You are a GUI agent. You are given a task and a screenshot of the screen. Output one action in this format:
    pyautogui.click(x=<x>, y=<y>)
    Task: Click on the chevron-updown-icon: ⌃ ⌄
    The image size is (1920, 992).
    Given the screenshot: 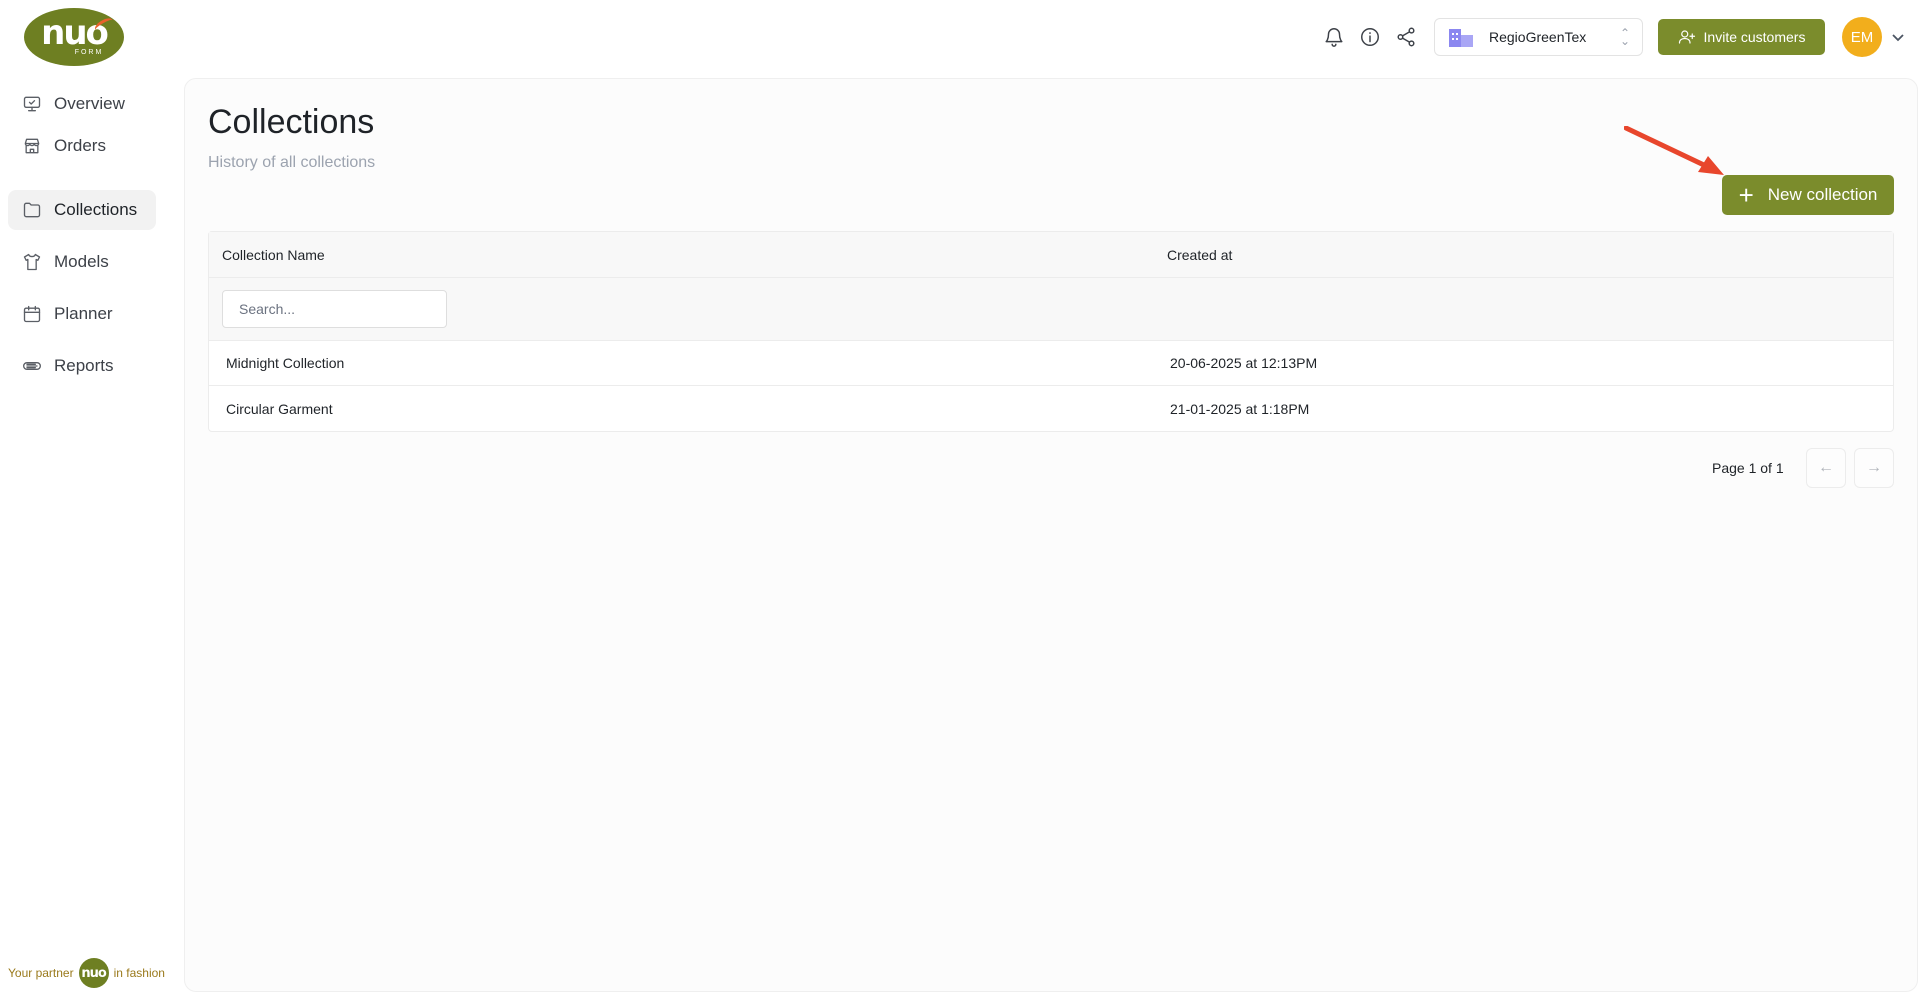 What is the action you would take?
    pyautogui.click(x=1624, y=37)
    